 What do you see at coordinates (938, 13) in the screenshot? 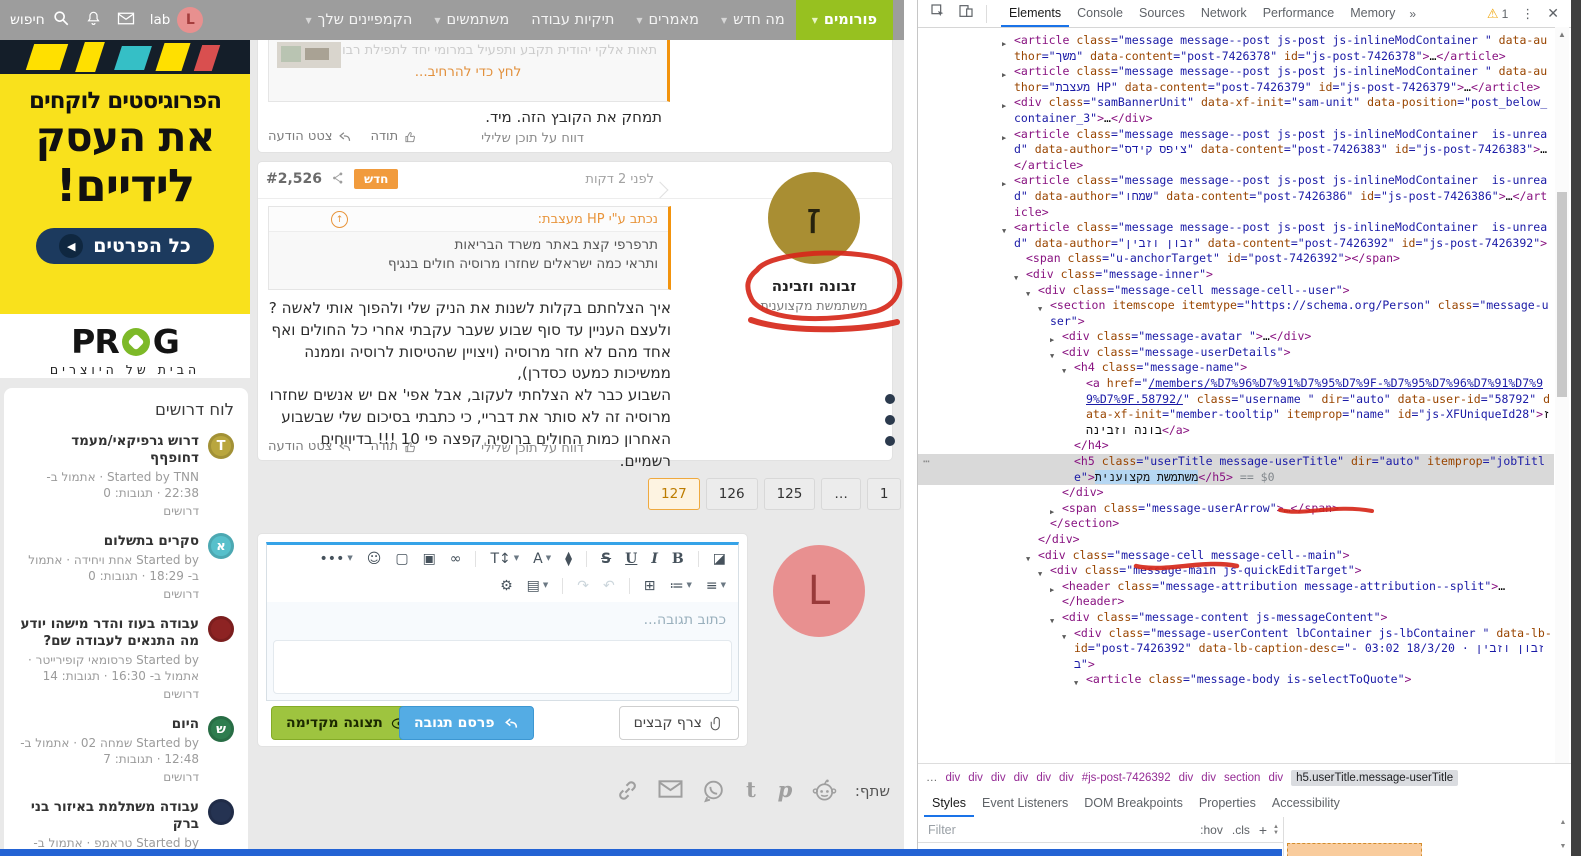
I see `inspect-element-icon` at bounding box center [938, 13].